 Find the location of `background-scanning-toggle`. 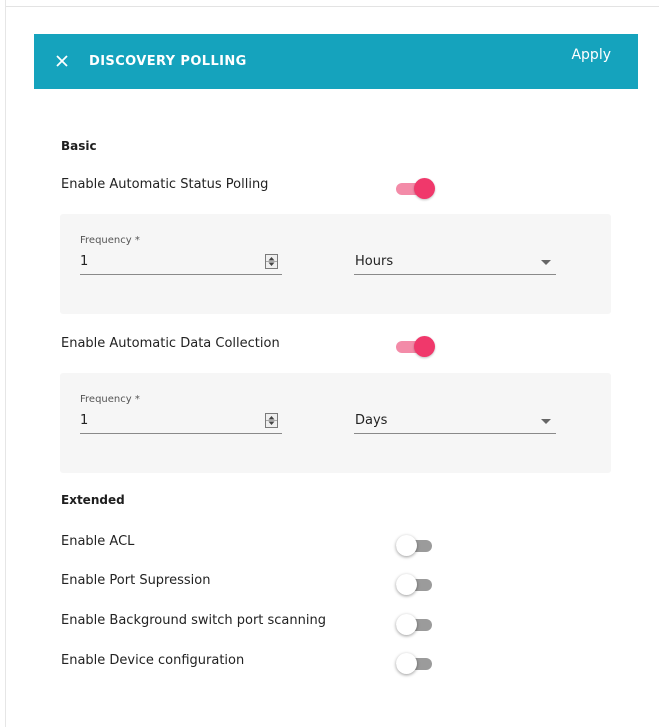

background-scanning-toggle is located at coordinates (416, 624).